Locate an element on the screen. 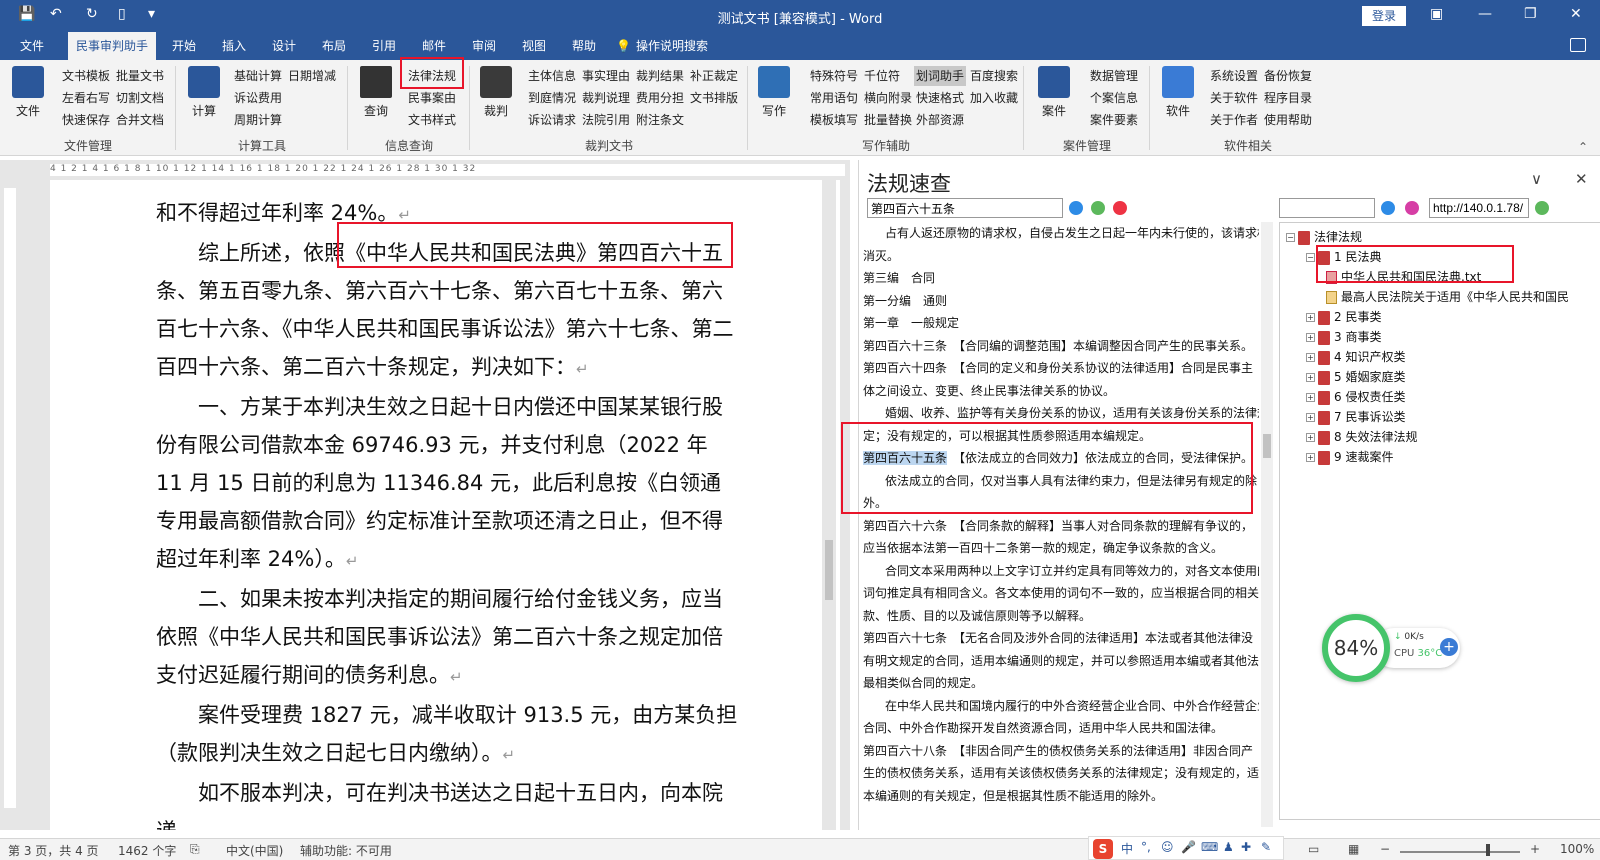  calc-button: 计算 is located at coordinates (204, 92).